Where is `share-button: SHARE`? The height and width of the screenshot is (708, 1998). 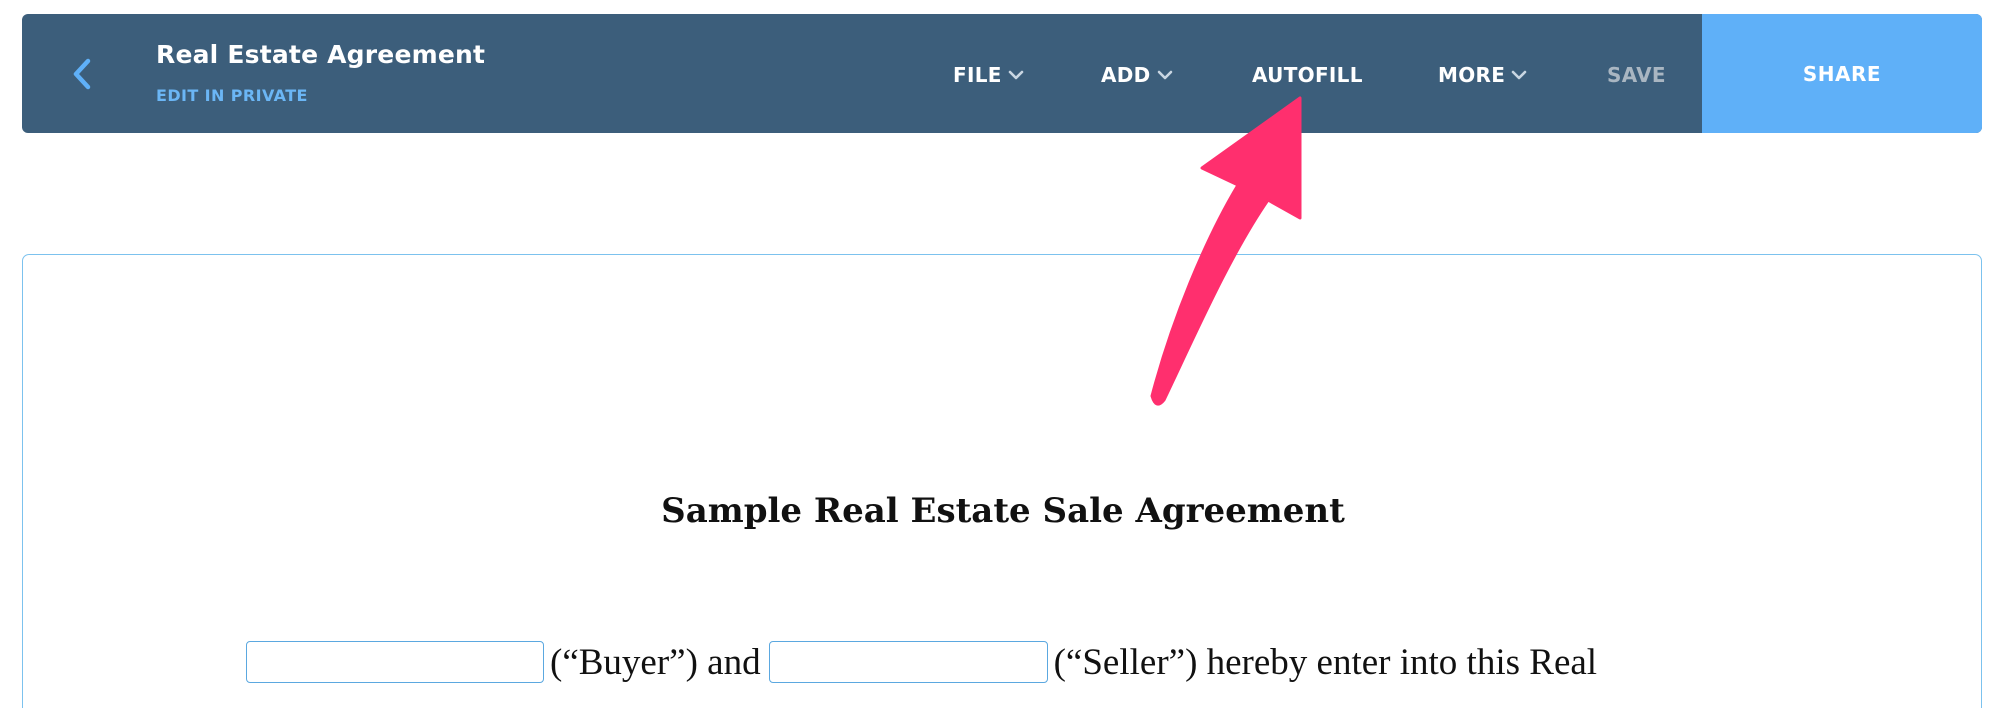 share-button: SHARE is located at coordinates (1842, 73).